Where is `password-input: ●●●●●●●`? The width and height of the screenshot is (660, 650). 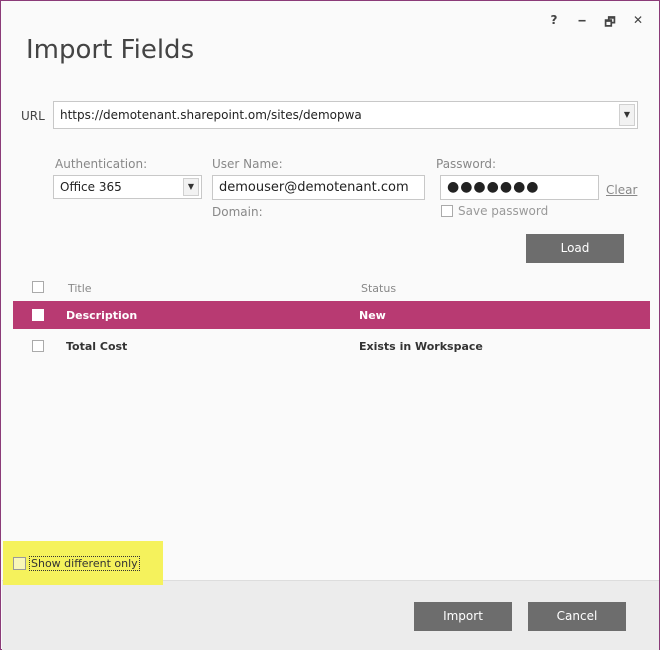
password-input: ●●●●●●● is located at coordinates (519, 187).